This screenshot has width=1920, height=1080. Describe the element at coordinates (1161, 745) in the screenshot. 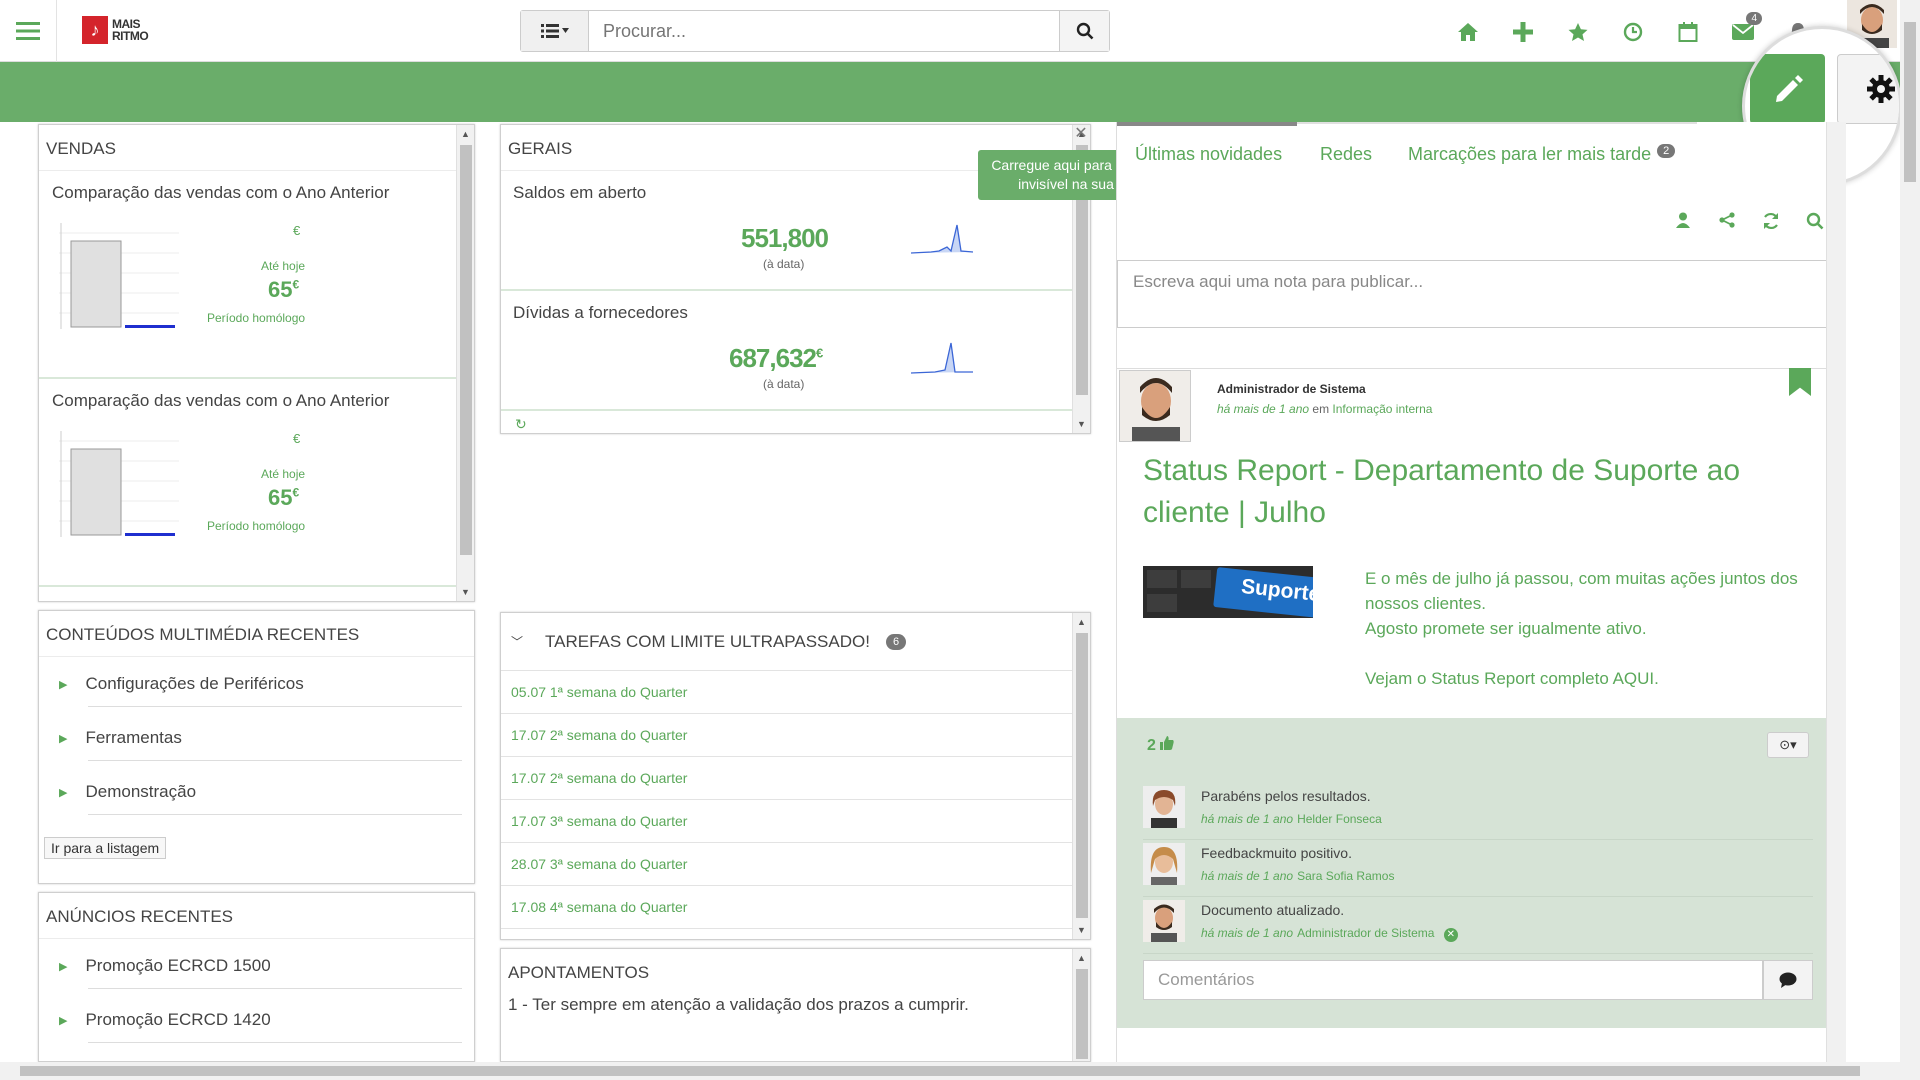

I see `like-button: 2` at that location.